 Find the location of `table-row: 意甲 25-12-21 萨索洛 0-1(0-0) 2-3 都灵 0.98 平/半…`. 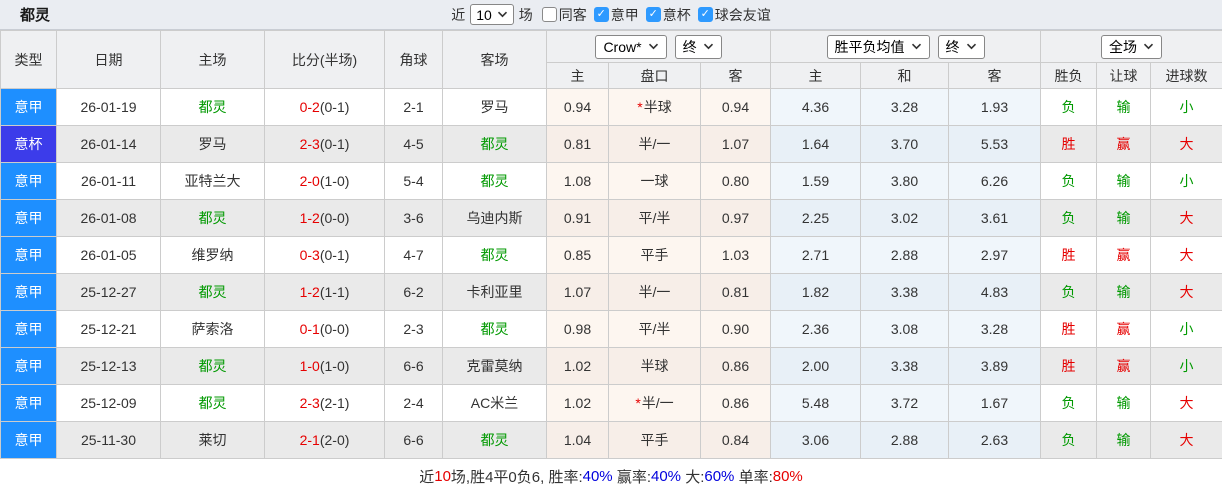

table-row: 意甲 25-12-21 萨索洛 0-1(0-0) 2-3 都灵 0.98 平/半… is located at coordinates (611, 329).